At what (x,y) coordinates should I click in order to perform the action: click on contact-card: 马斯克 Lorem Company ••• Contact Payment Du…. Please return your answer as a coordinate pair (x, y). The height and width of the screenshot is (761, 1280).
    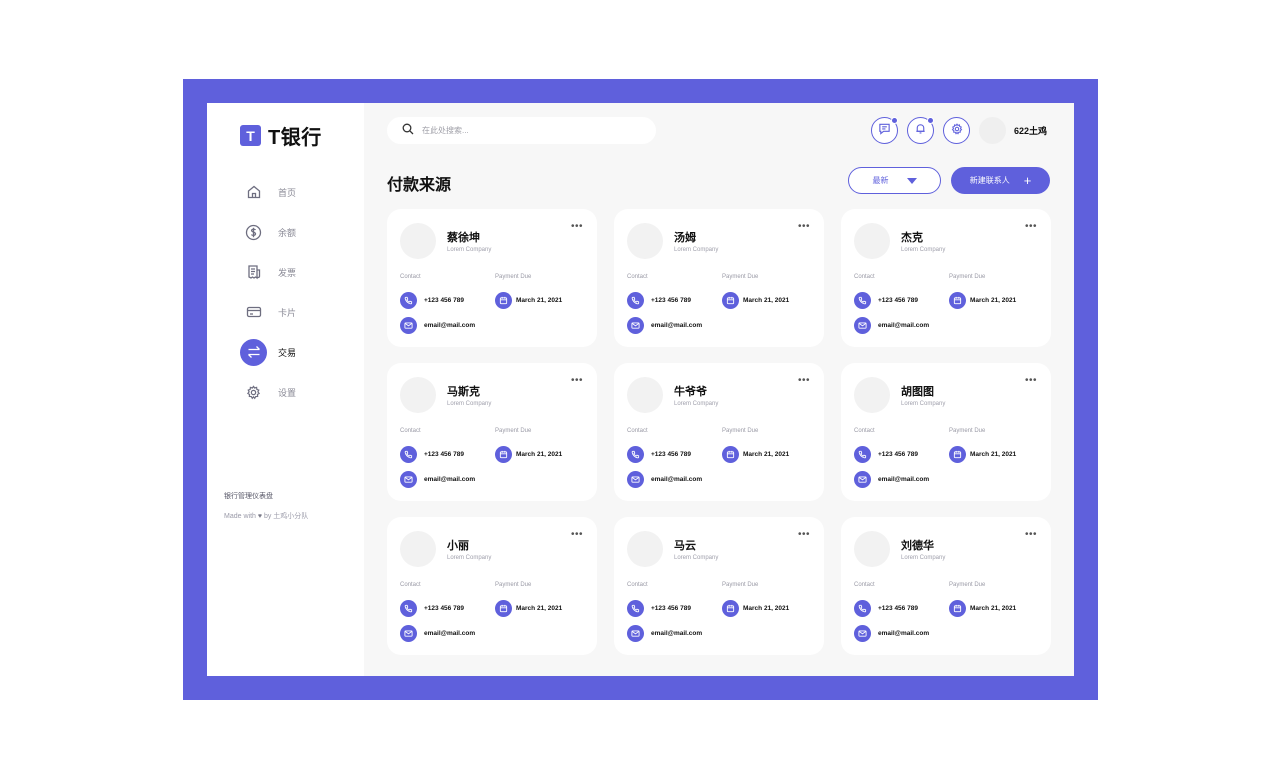
    Looking at the image, I should click on (492, 432).